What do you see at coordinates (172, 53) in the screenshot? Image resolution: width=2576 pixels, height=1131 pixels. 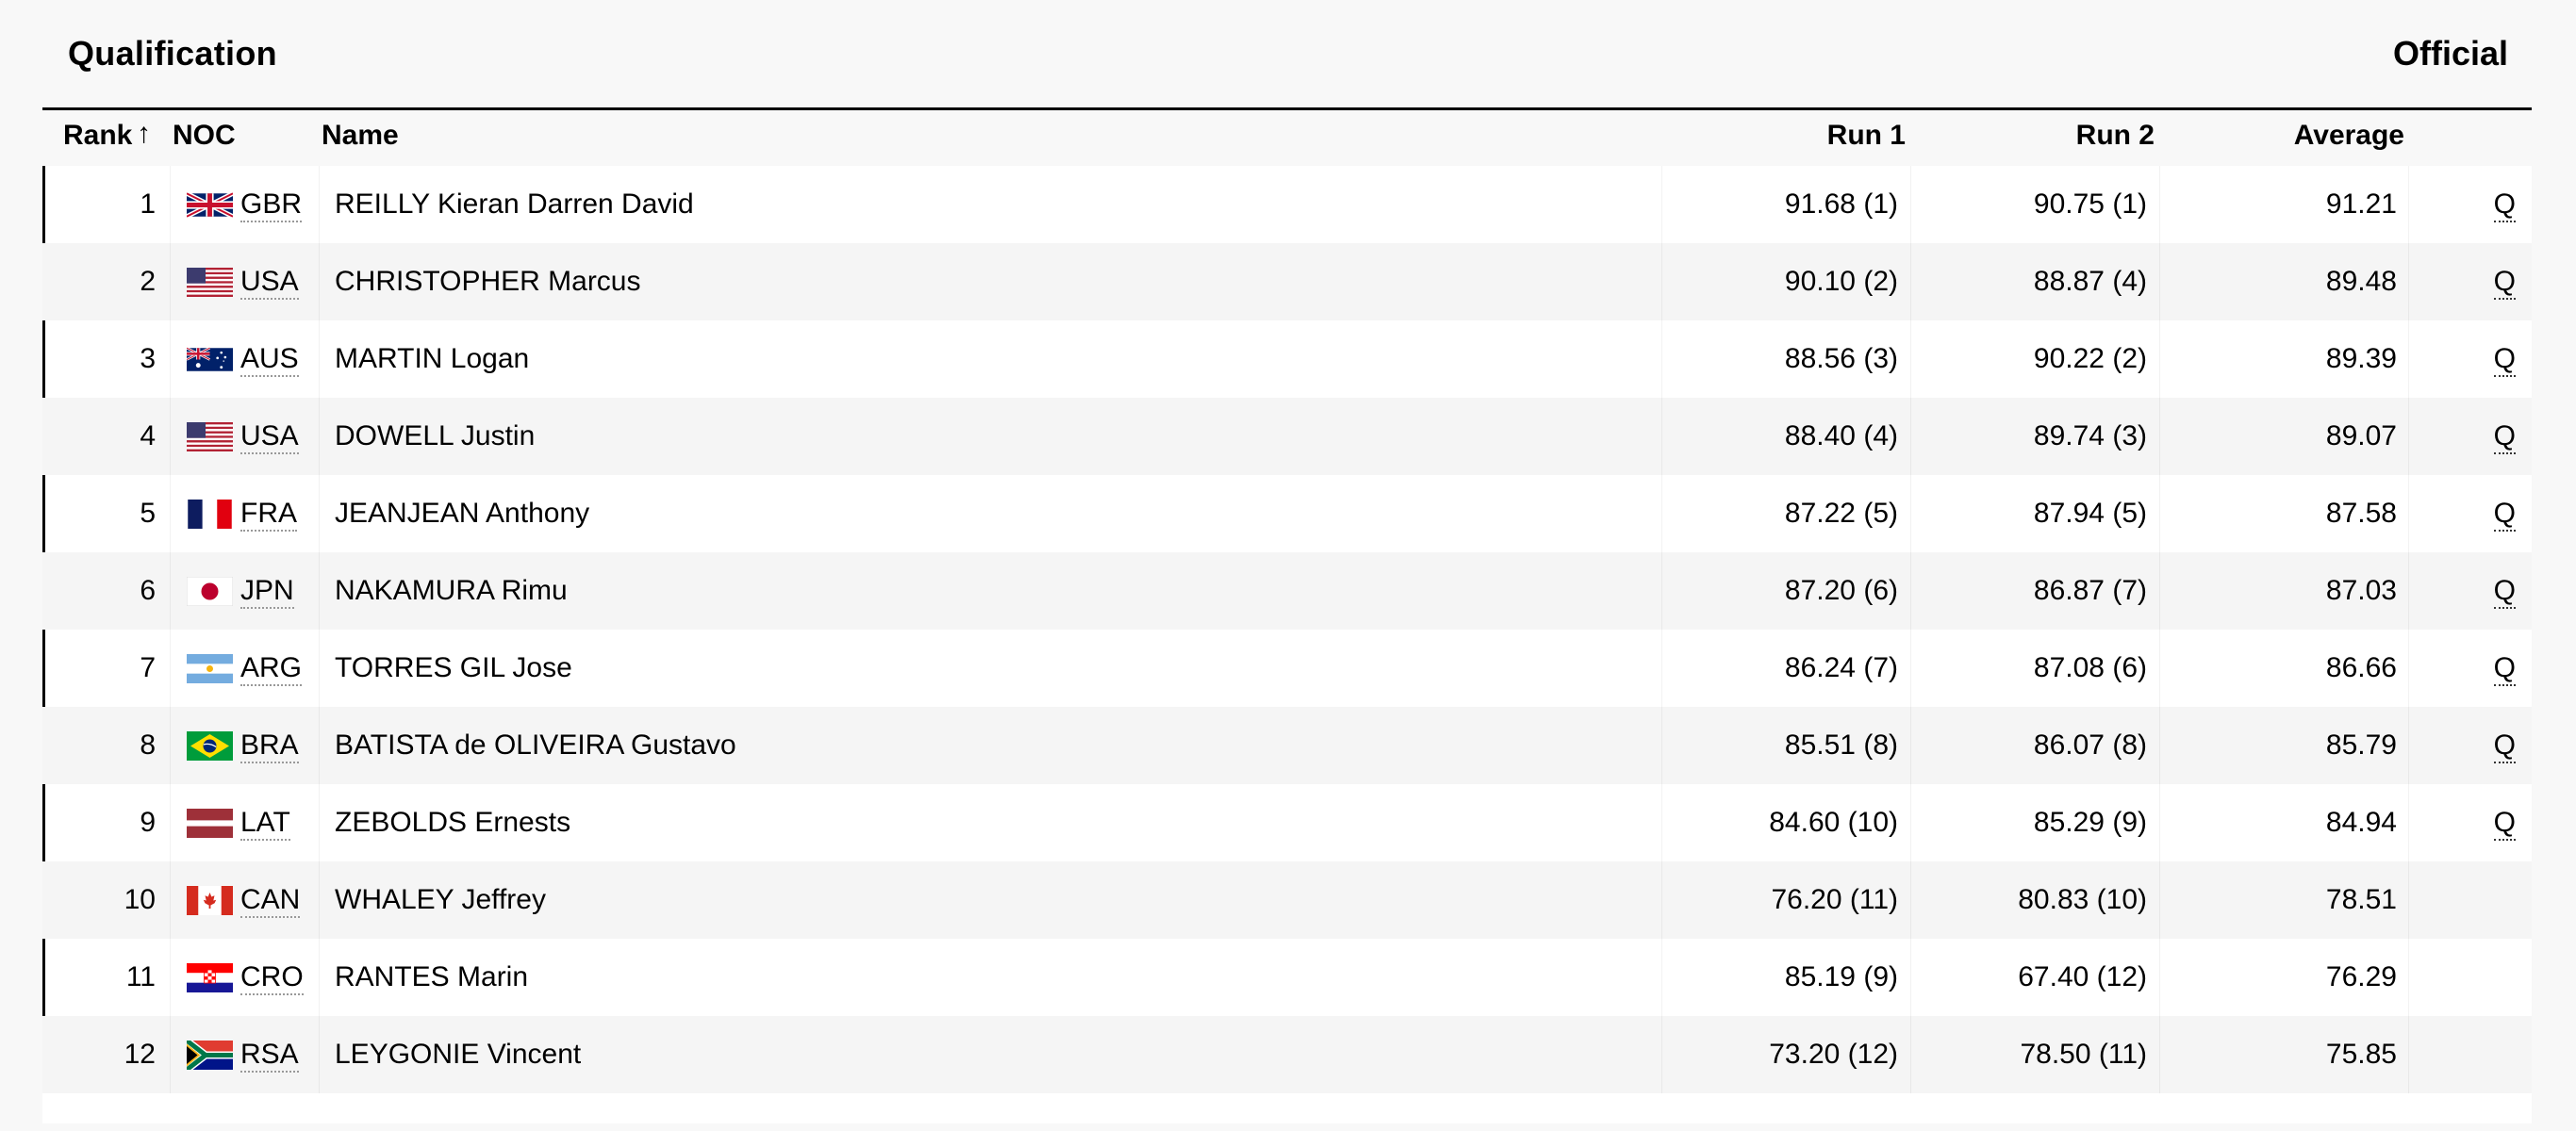 I see `section-title: Qualification` at bounding box center [172, 53].